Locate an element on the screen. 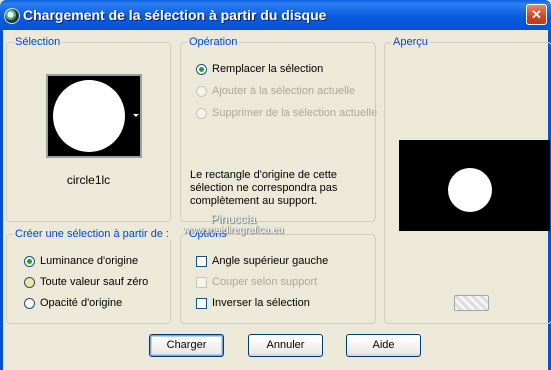  preview-circle is located at coordinates (470, 190).